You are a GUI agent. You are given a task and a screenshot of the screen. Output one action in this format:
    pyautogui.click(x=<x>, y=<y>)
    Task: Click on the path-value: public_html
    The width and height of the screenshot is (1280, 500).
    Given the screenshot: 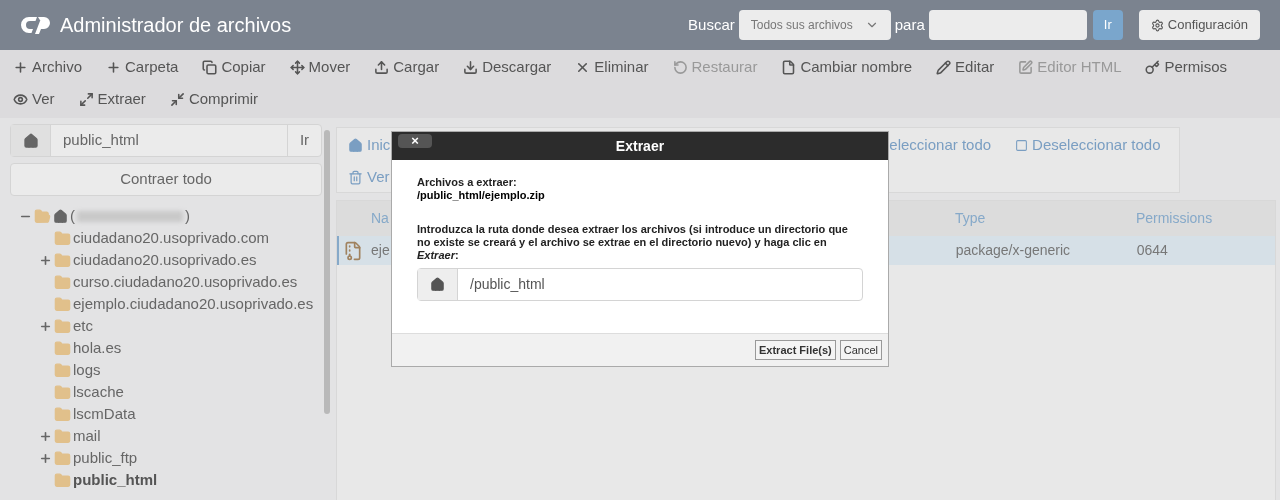 What is the action you would take?
    pyautogui.click(x=101, y=140)
    